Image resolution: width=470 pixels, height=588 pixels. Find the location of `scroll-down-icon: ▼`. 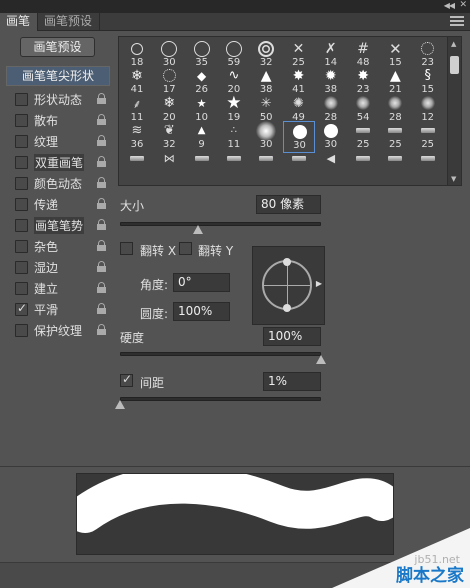

scroll-down-icon: ▼ is located at coordinates (453, 179).